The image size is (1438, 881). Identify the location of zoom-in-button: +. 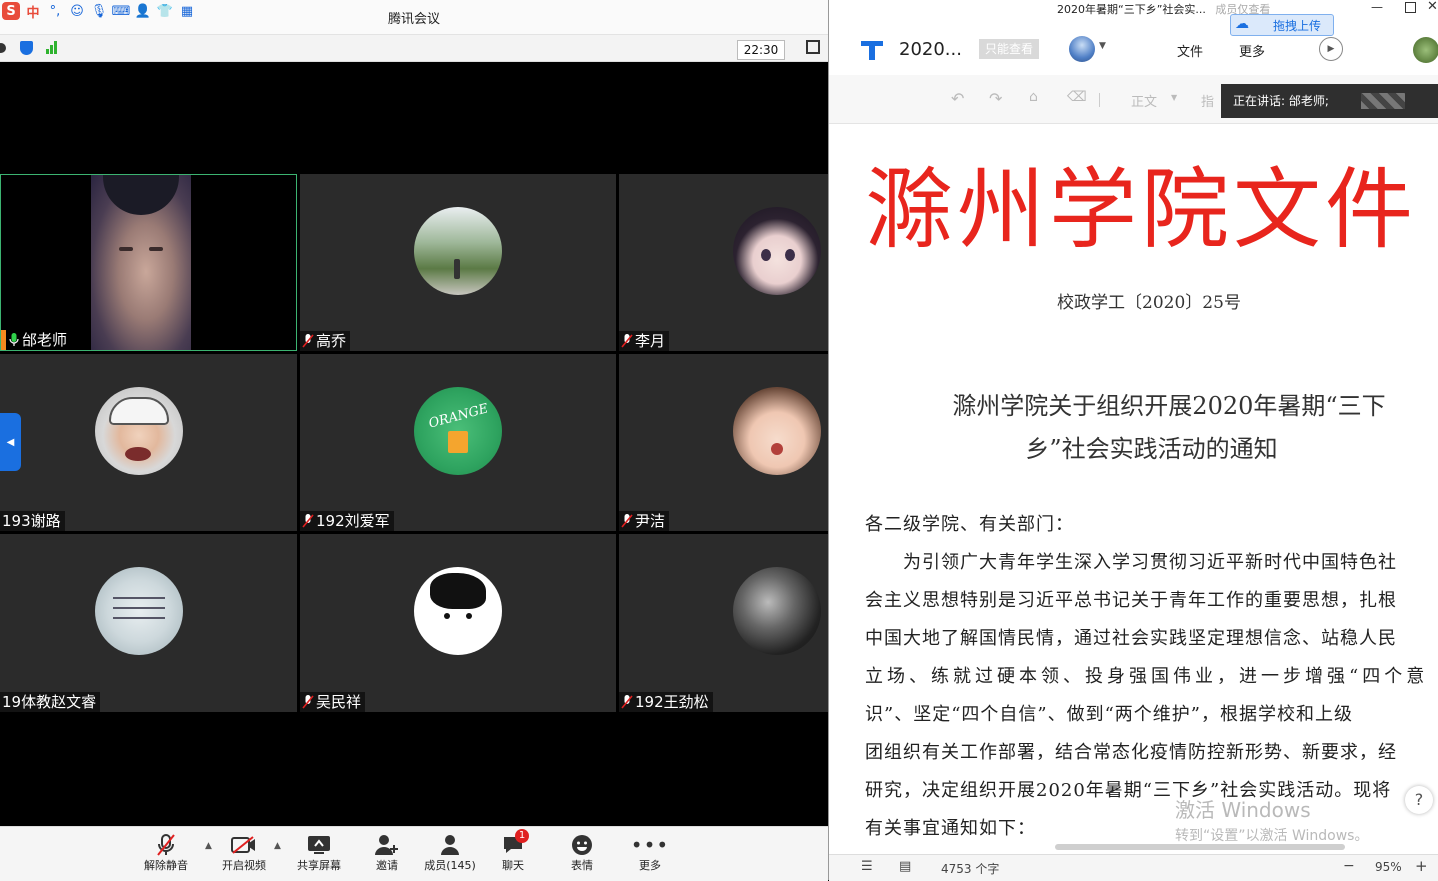
(1421, 866).